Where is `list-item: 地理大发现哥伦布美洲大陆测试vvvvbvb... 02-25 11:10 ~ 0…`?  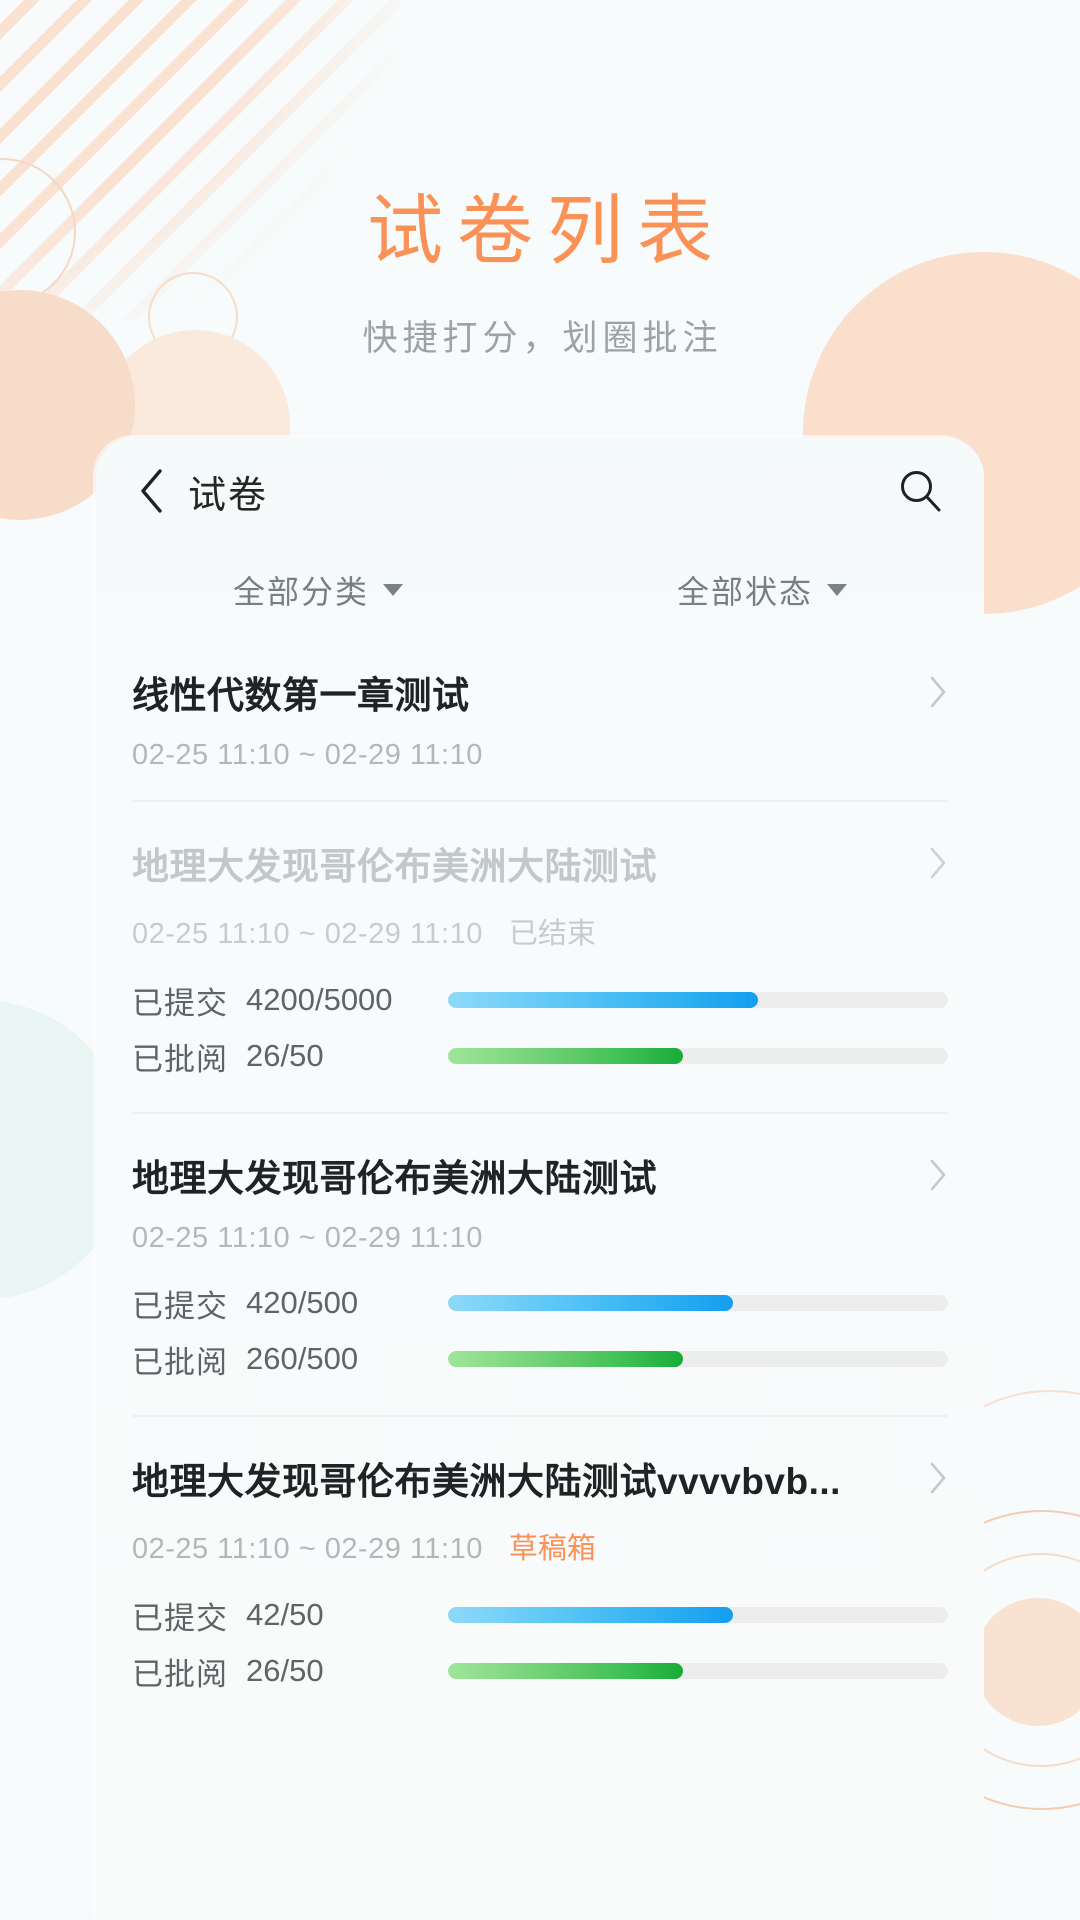
list-item: 地理大发现哥伦布美洲大陆测试vvvvbvb... 02-25 11:10 ~ 0… is located at coordinates (540, 1572).